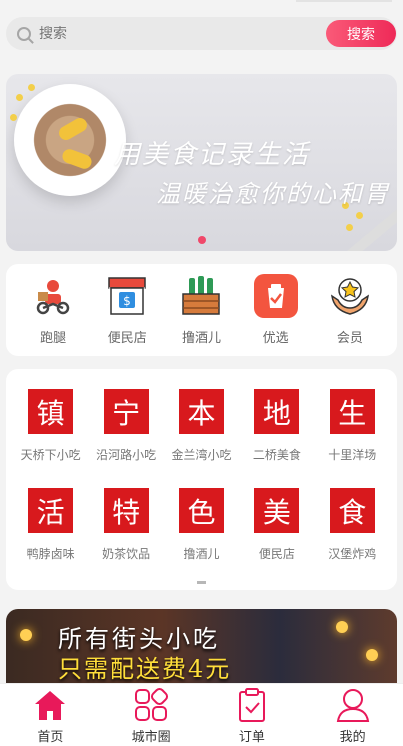 Image resolution: width=403 pixels, height=746 pixels. I want to click on category-label: 鸭脖卤味, so click(50, 554).